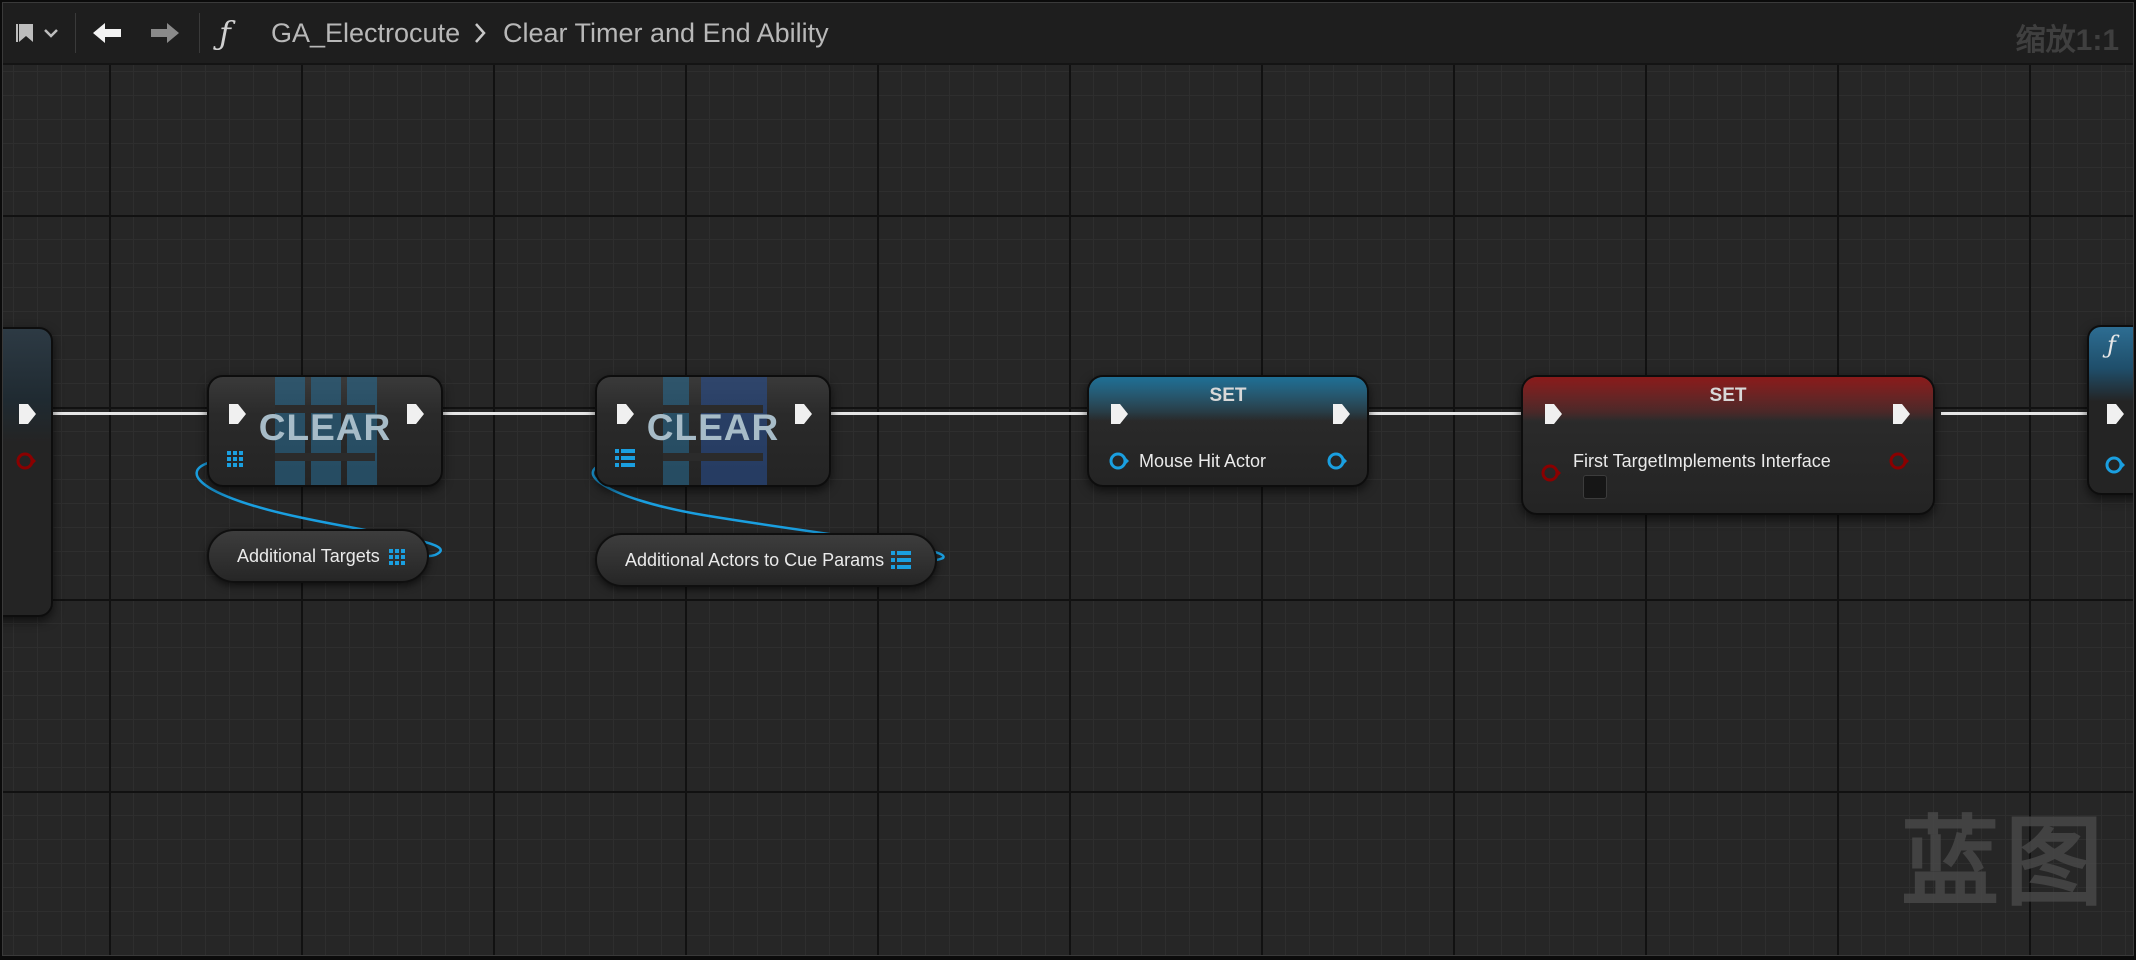 The width and height of the screenshot is (2136, 960). What do you see at coordinates (1228, 431) in the screenshot?
I see `set-mouse-hit-actor-node: SET Mouse Hit Actor` at bounding box center [1228, 431].